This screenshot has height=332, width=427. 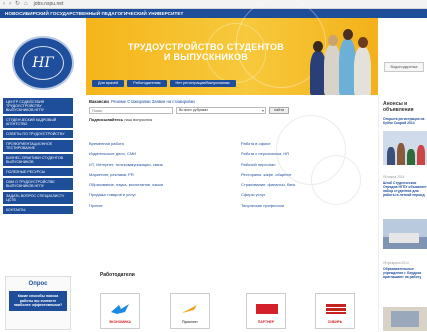 I want to click on sidebar-item-practices: Бизнес-практики студентов выпускников, so click(x=38, y=160).